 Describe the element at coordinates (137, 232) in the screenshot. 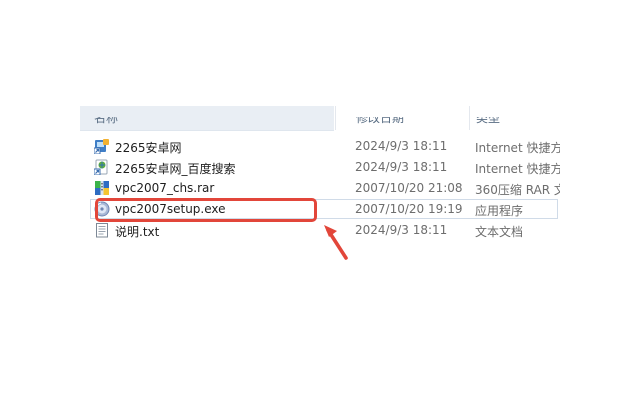

I see `file-name: 说明.txt` at that location.